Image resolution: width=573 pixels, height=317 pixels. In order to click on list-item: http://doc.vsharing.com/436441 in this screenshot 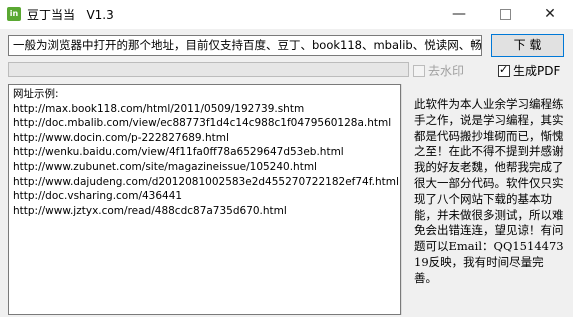, I will do `click(98, 196)`.